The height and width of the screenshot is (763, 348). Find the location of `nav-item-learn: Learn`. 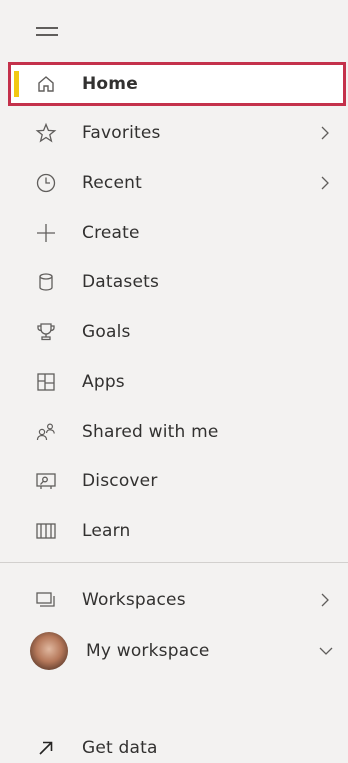

nav-item-learn: Learn is located at coordinates (174, 531).